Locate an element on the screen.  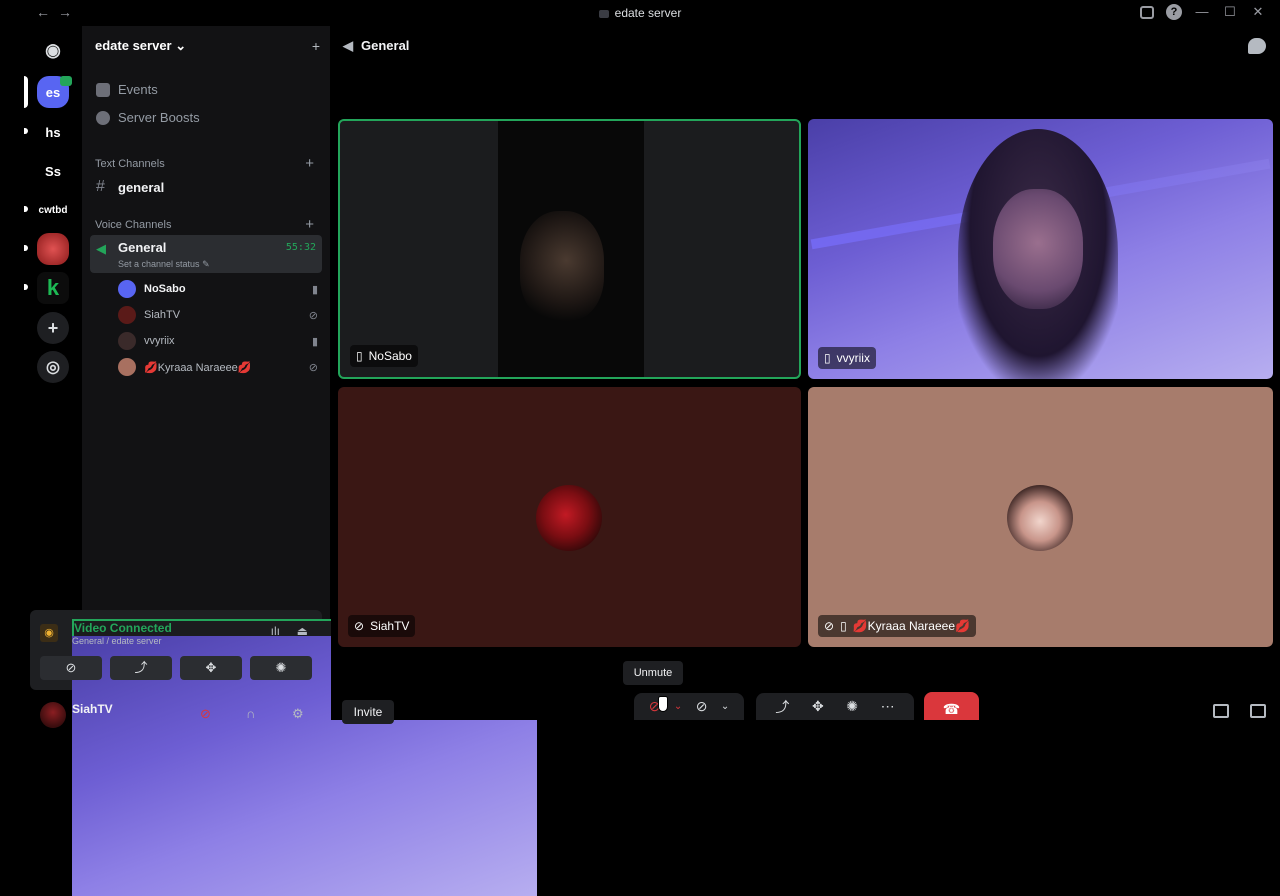
soundboard-icon: ✺ is located at coordinates (852, 706).